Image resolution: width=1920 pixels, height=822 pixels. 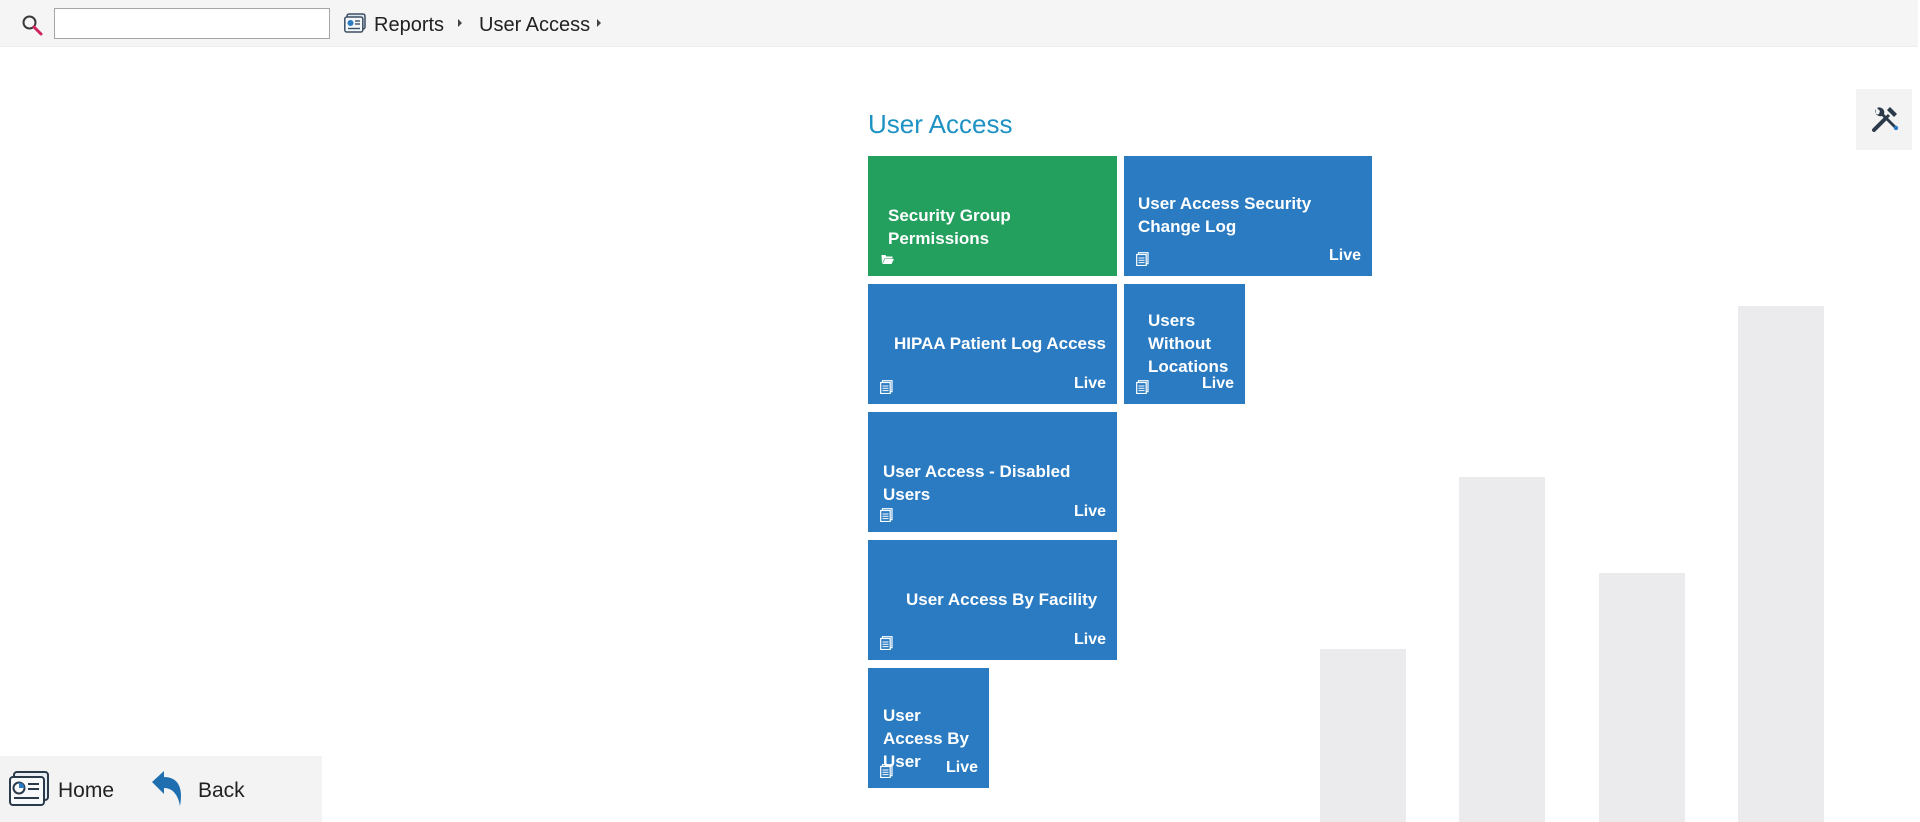 I want to click on top-bar: Reports User Access, so click(x=959, y=23).